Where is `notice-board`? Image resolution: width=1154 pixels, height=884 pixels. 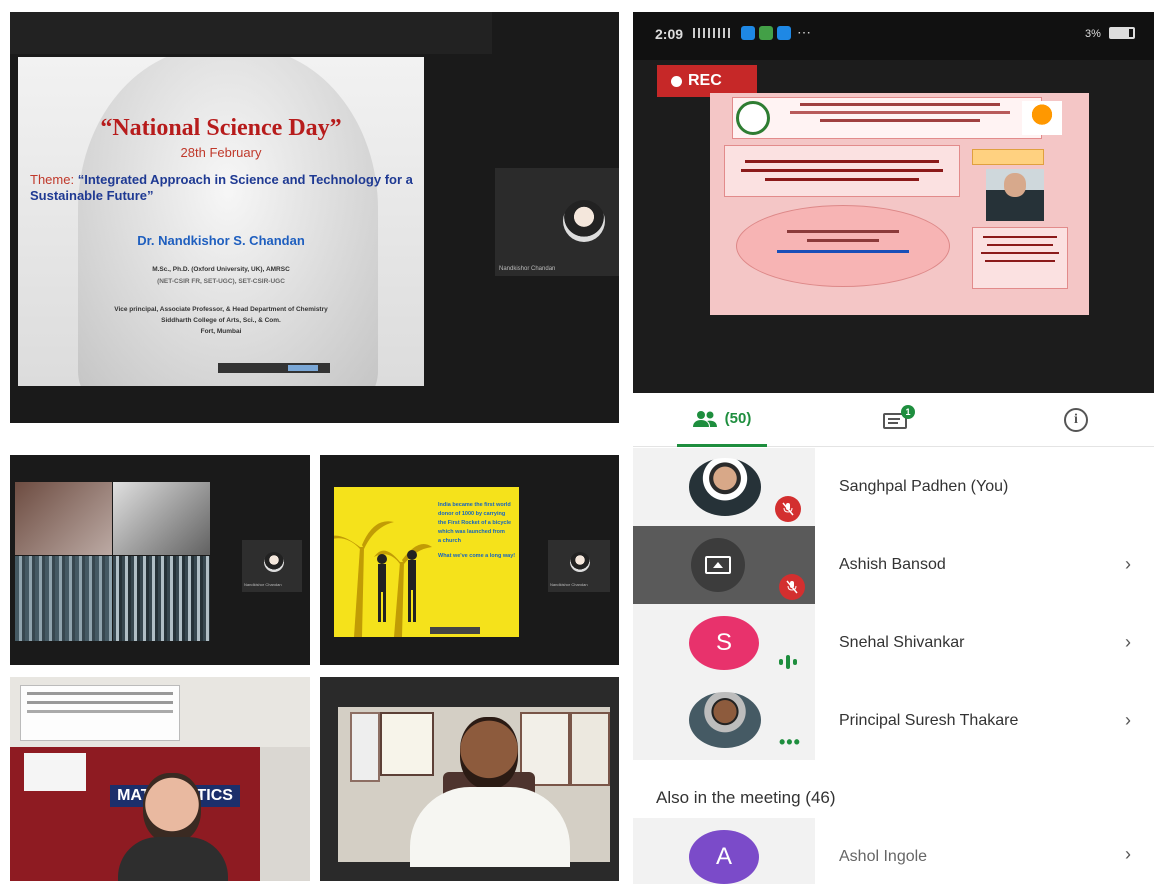
notice-board is located at coordinates (100, 713).